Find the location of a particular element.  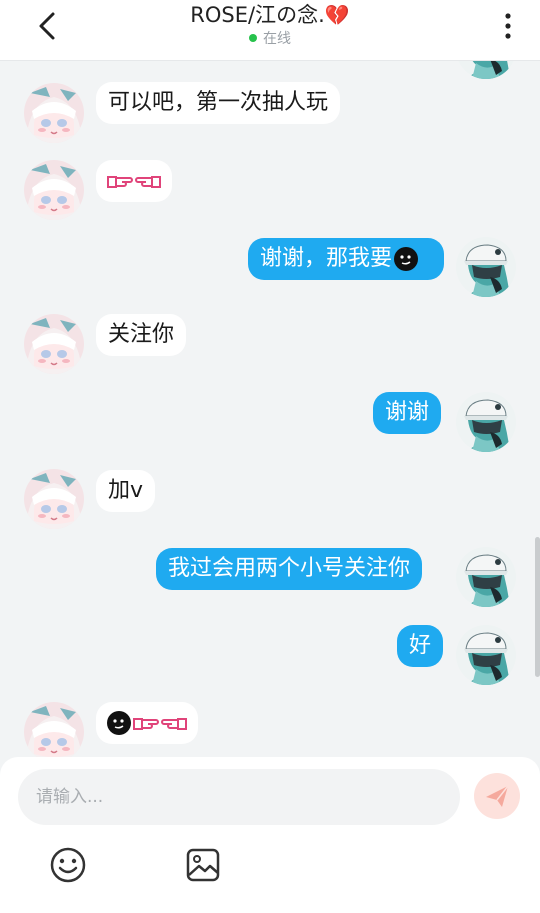

send-button is located at coordinates (497, 796).